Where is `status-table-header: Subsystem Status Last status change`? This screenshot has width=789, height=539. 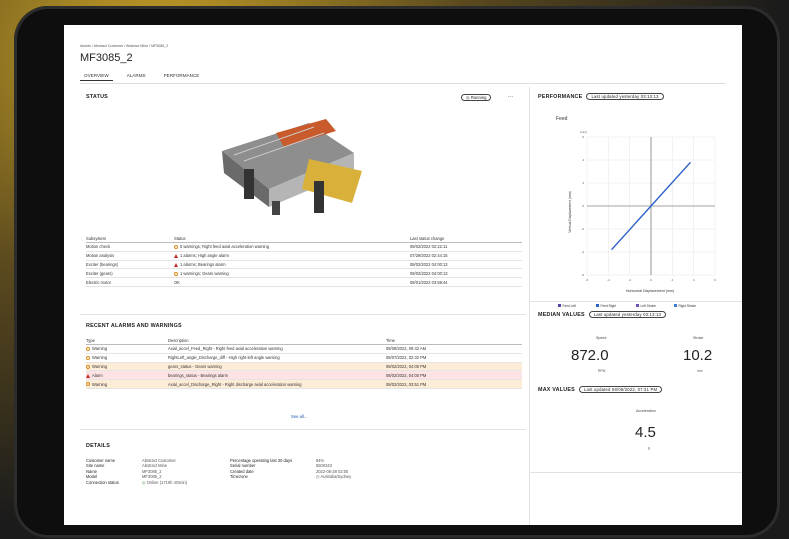
status-table-header: Subsystem Status Last status change is located at coordinates (304, 239).